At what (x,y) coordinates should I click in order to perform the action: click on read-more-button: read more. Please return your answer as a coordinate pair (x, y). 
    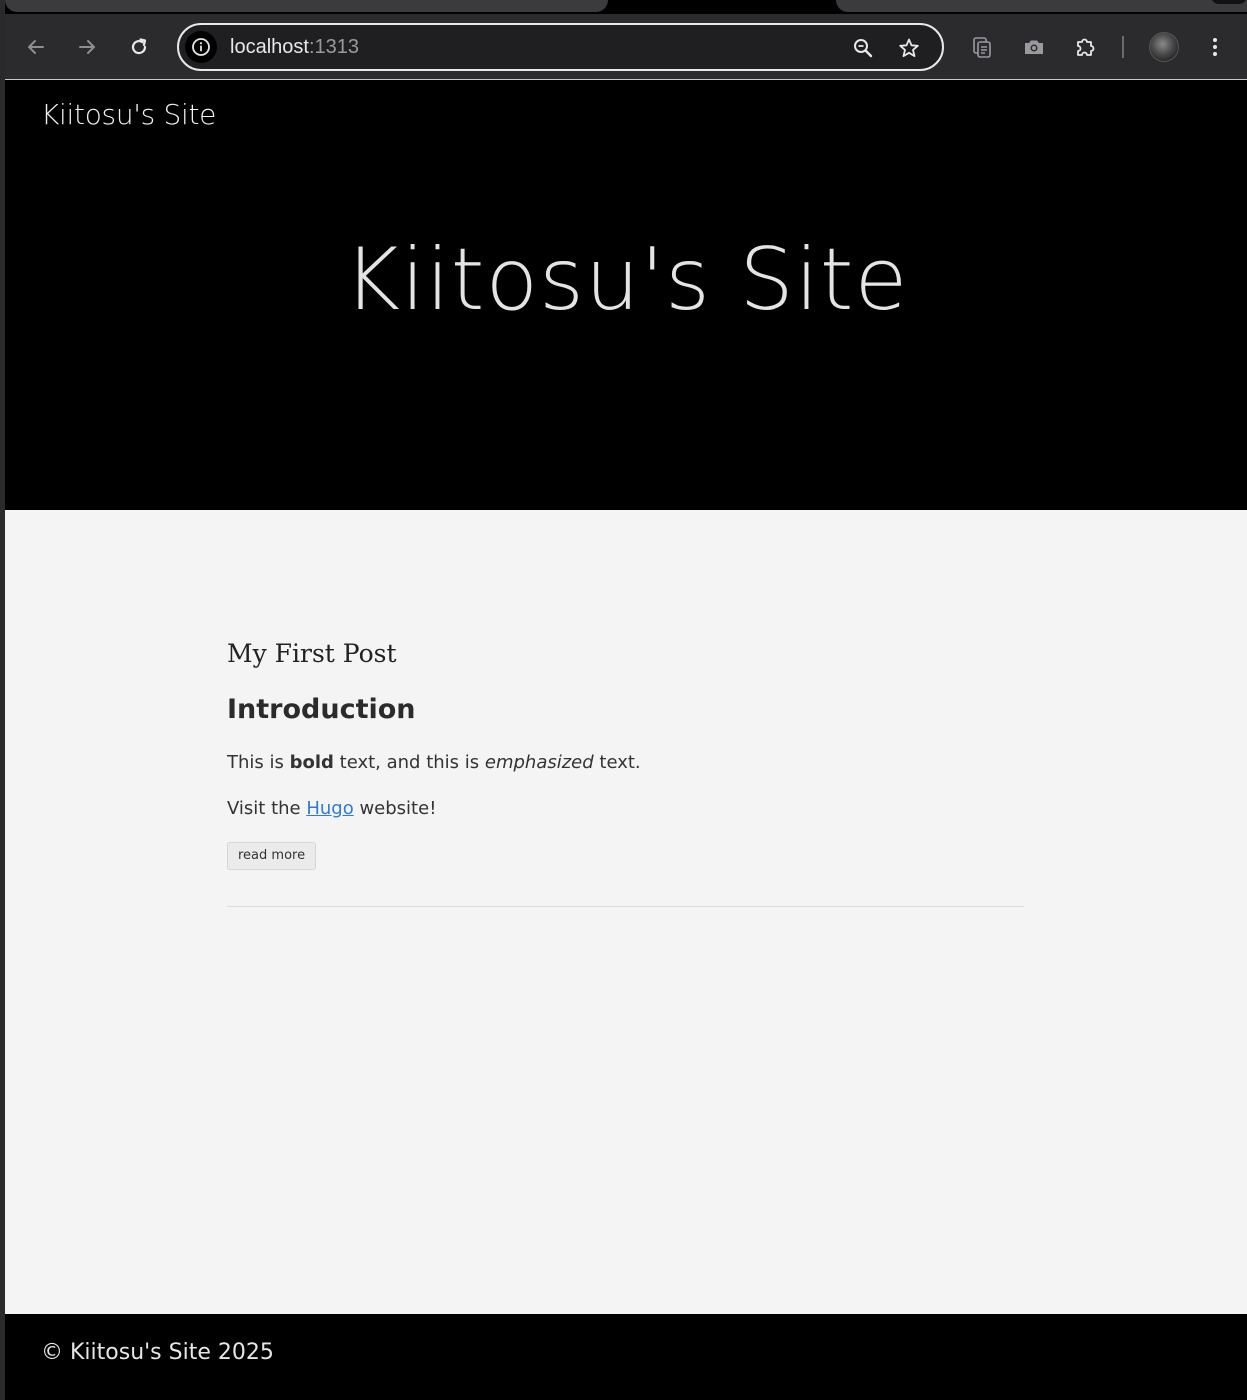
    Looking at the image, I should click on (272, 856).